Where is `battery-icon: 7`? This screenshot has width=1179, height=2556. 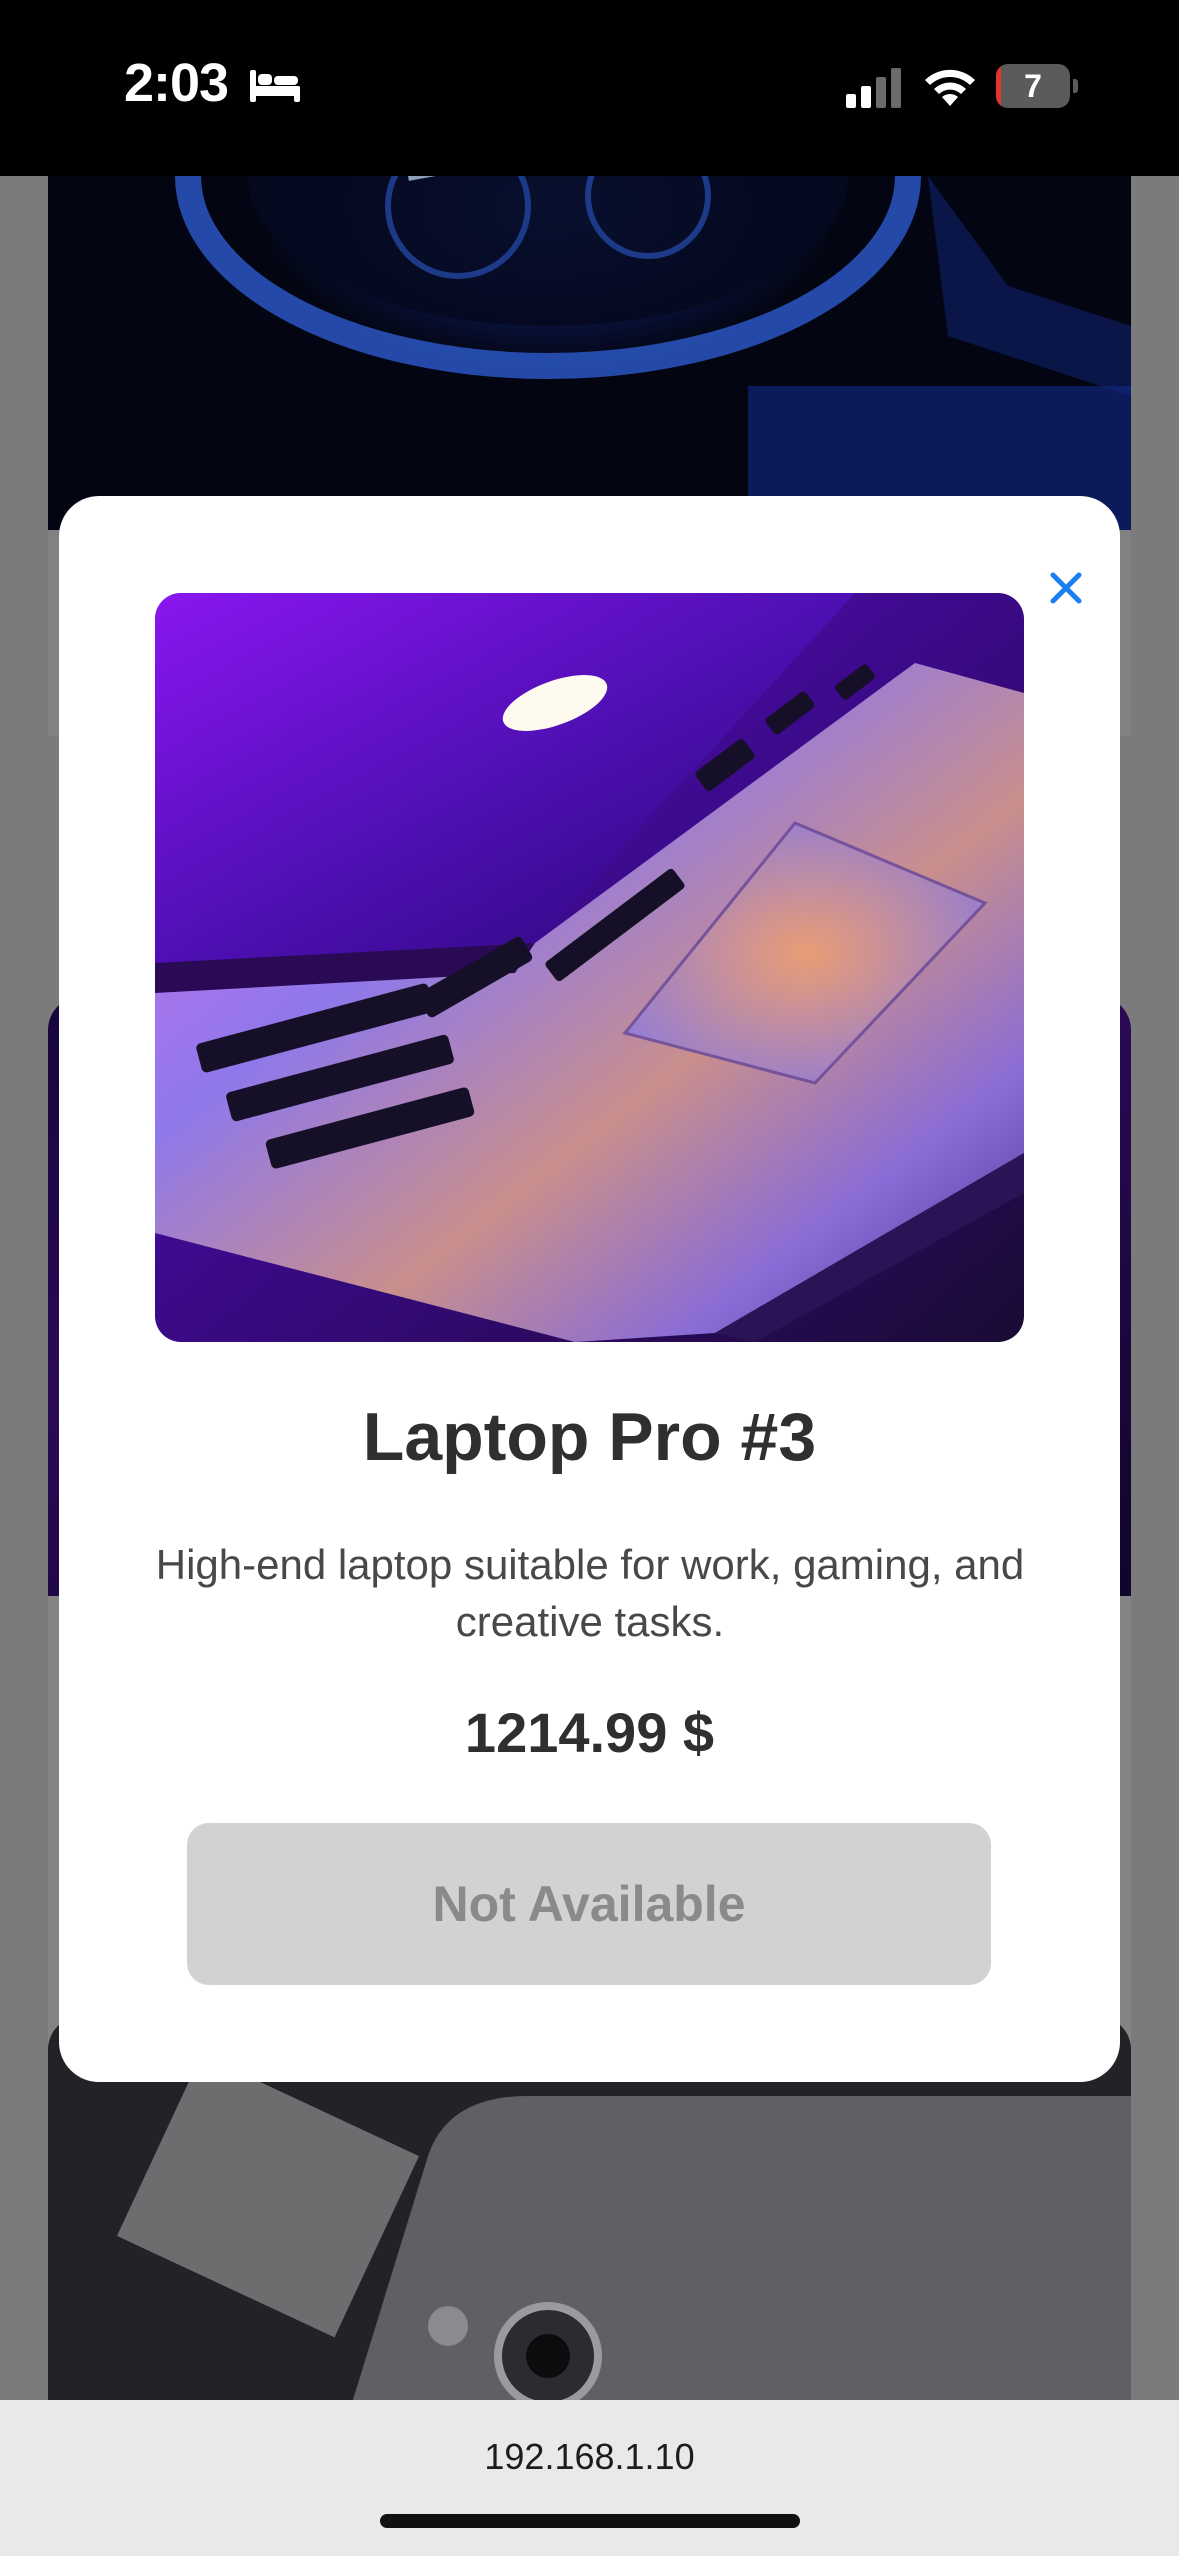 battery-icon: 7 is located at coordinates (1037, 86).